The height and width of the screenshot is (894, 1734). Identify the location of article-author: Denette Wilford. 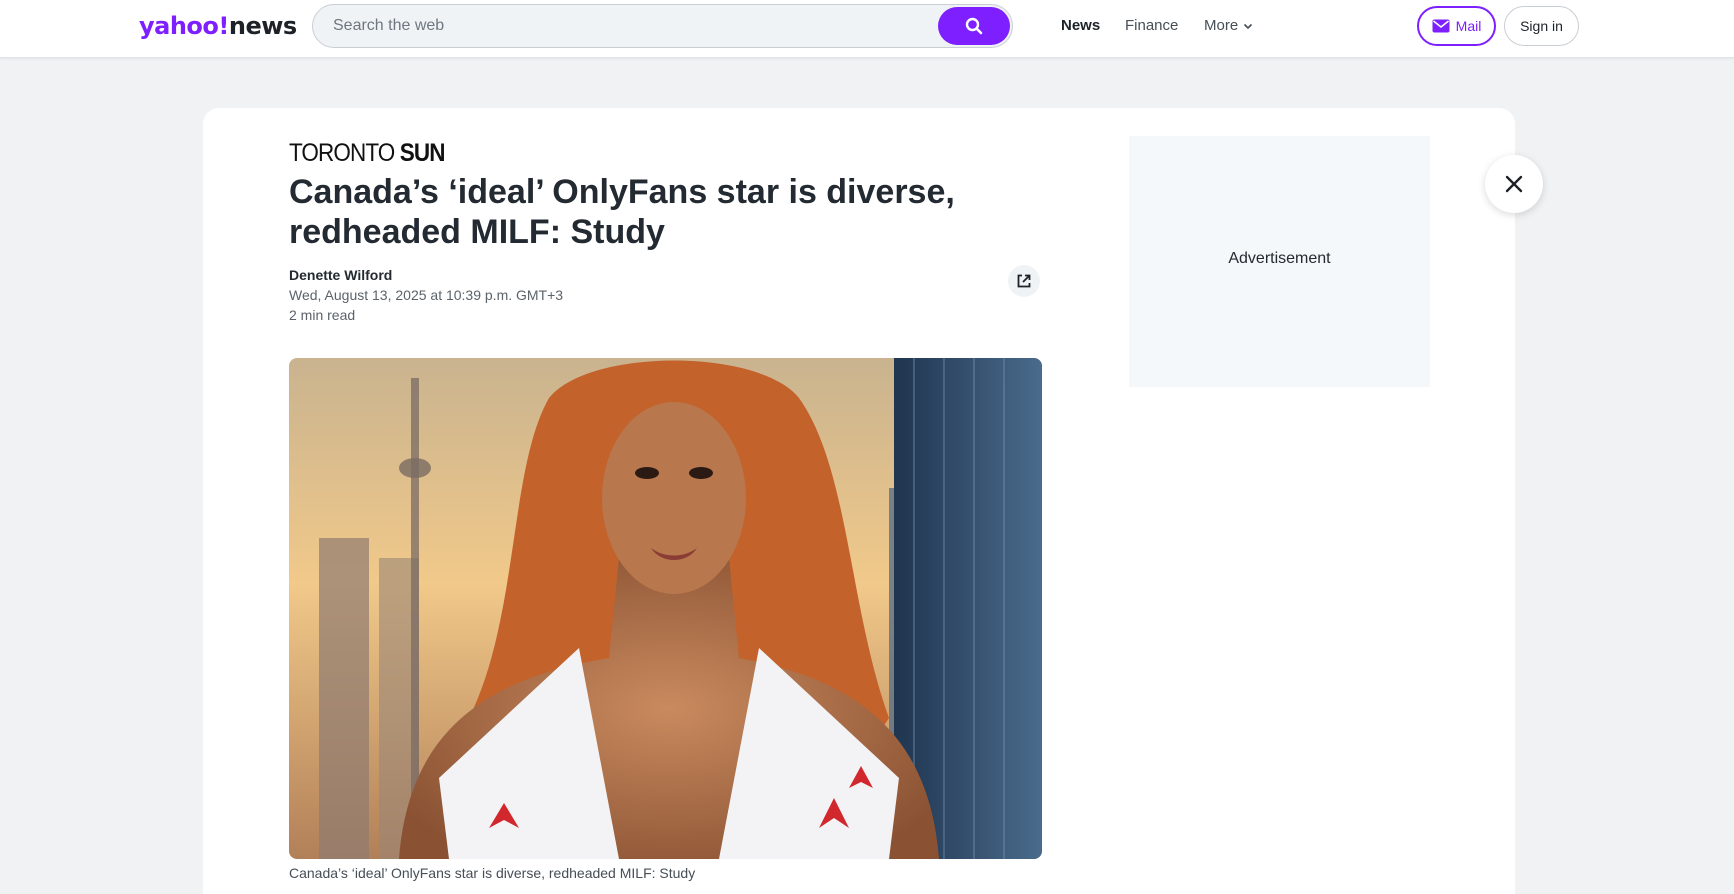
(340, 275).